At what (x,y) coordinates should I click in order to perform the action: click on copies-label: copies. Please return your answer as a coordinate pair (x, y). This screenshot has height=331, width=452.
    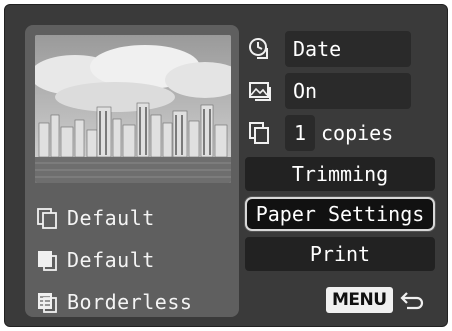
    Looking at the image, I should click on (357, 133).